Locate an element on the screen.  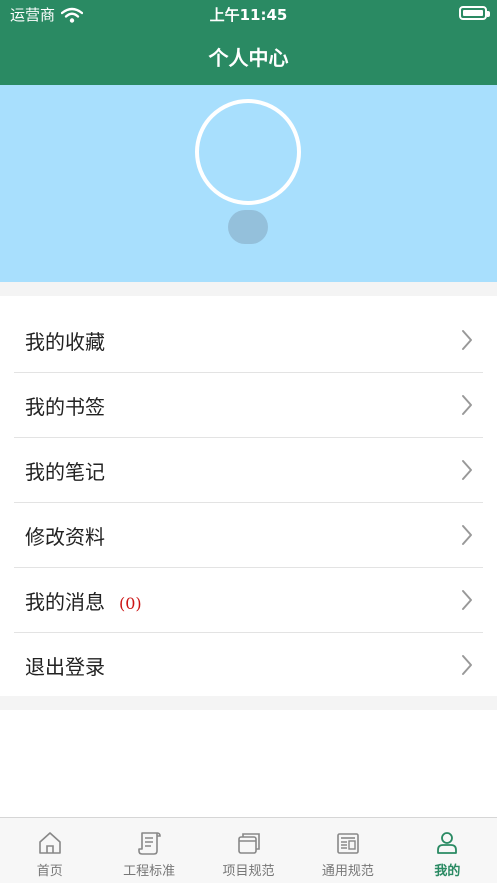
username-placeholder is located at coordinates (248, 227).